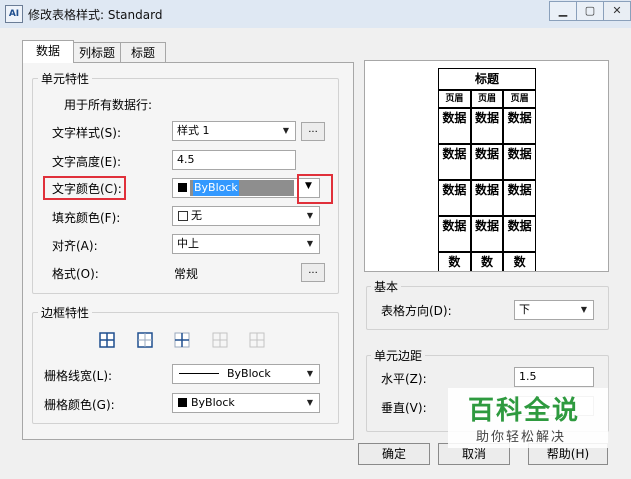 This screenshot has height=479, width=631. I want to click on minimize-icon: ▁, so click(563, 11).